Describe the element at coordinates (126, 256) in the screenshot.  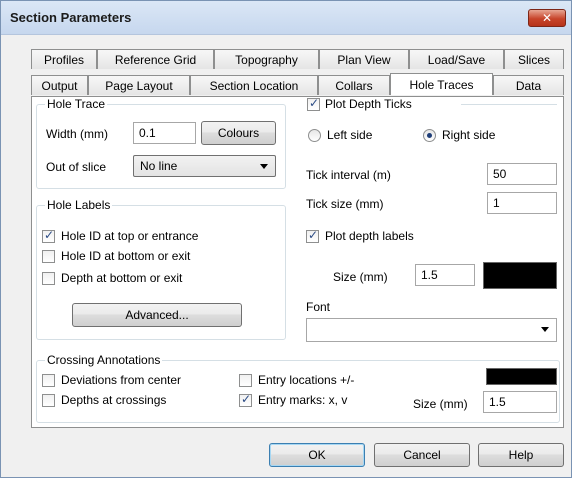
I see `hole-id-bottom-label: Hole ID at bottom or exit` at that location.